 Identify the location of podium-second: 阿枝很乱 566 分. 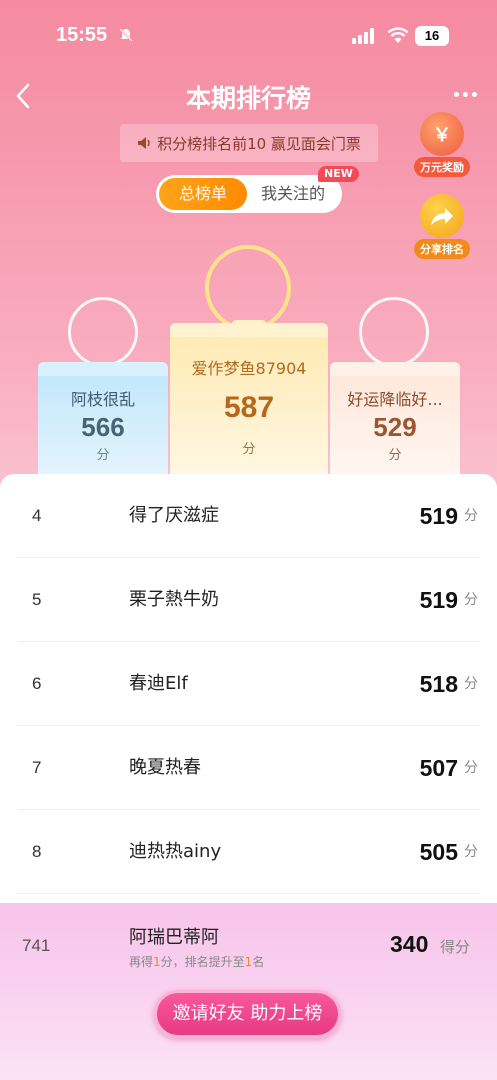
(103, 418).